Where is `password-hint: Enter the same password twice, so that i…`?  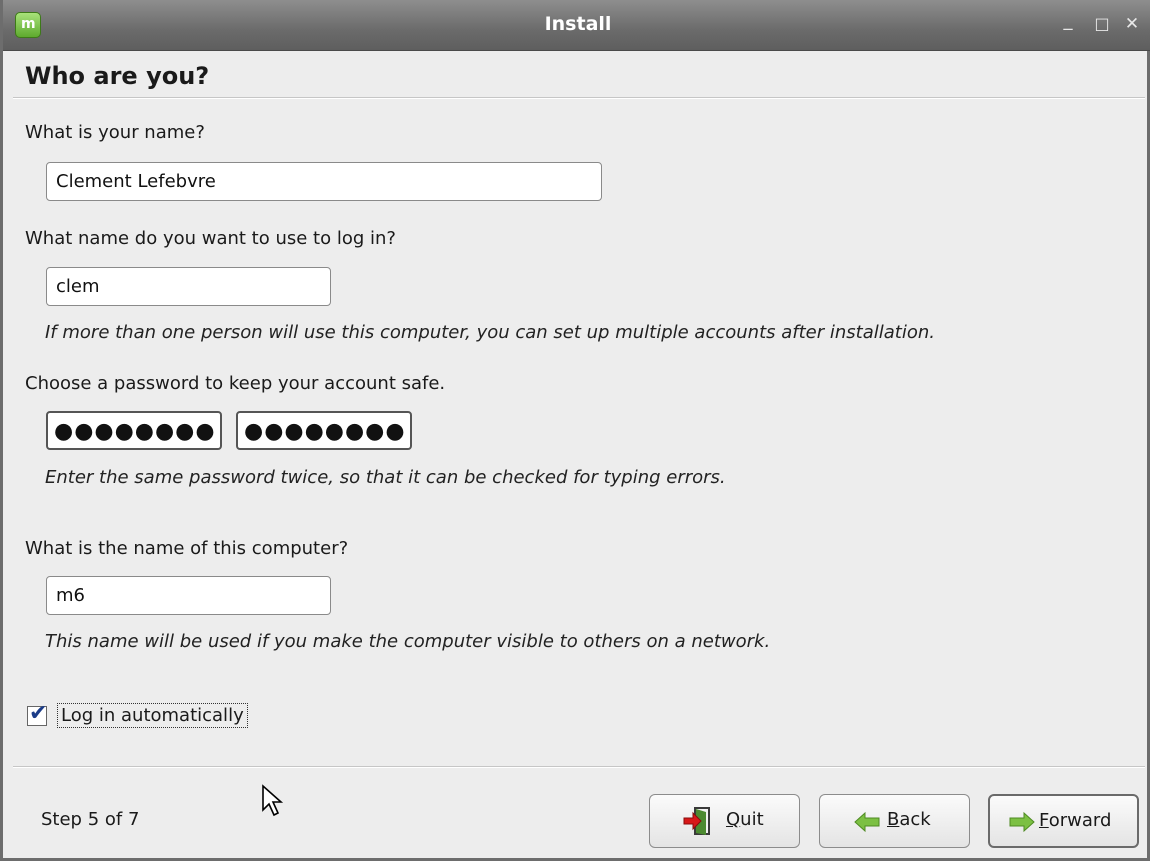 password-hint: Enter the same password twice, so that i… is located at coordinates (385, 477).